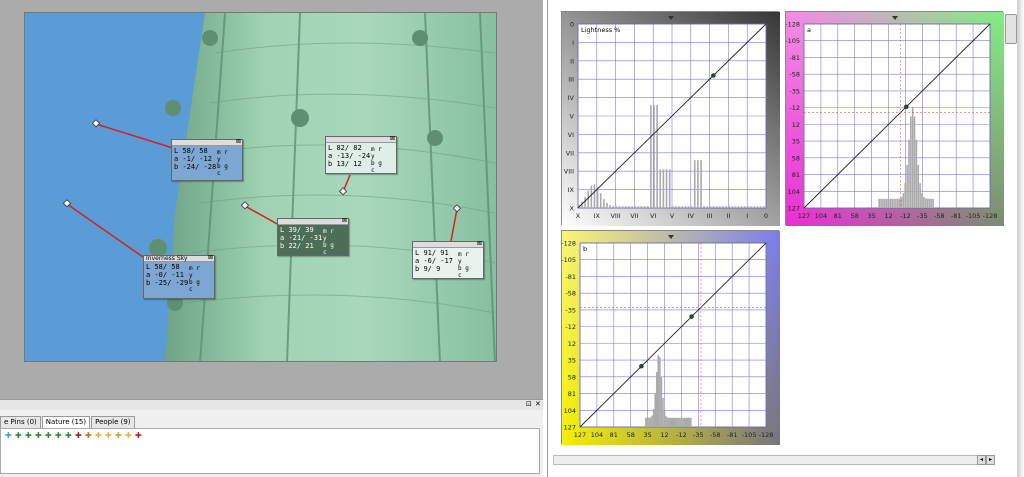 This screenshot has width=1024, height=477. What do you see at coordinates (794, 192) in the screenshot?
I see `y-tick-label: 104` at bounding box center [794, 192].